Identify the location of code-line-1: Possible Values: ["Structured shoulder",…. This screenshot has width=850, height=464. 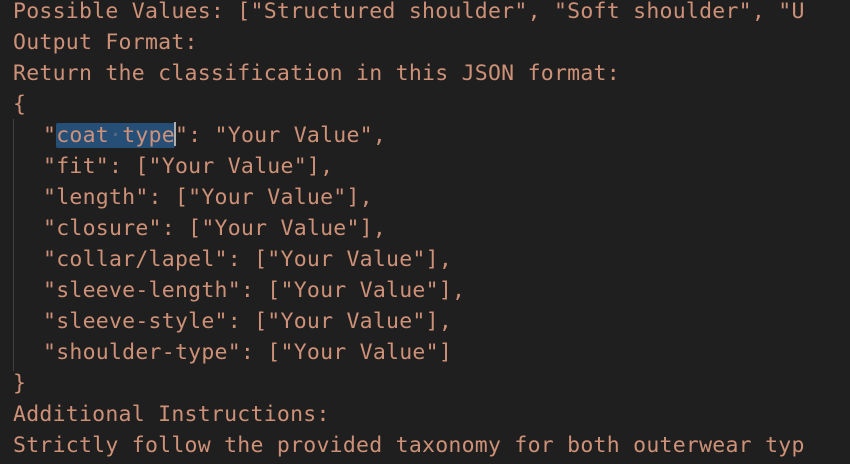
(409, 12).